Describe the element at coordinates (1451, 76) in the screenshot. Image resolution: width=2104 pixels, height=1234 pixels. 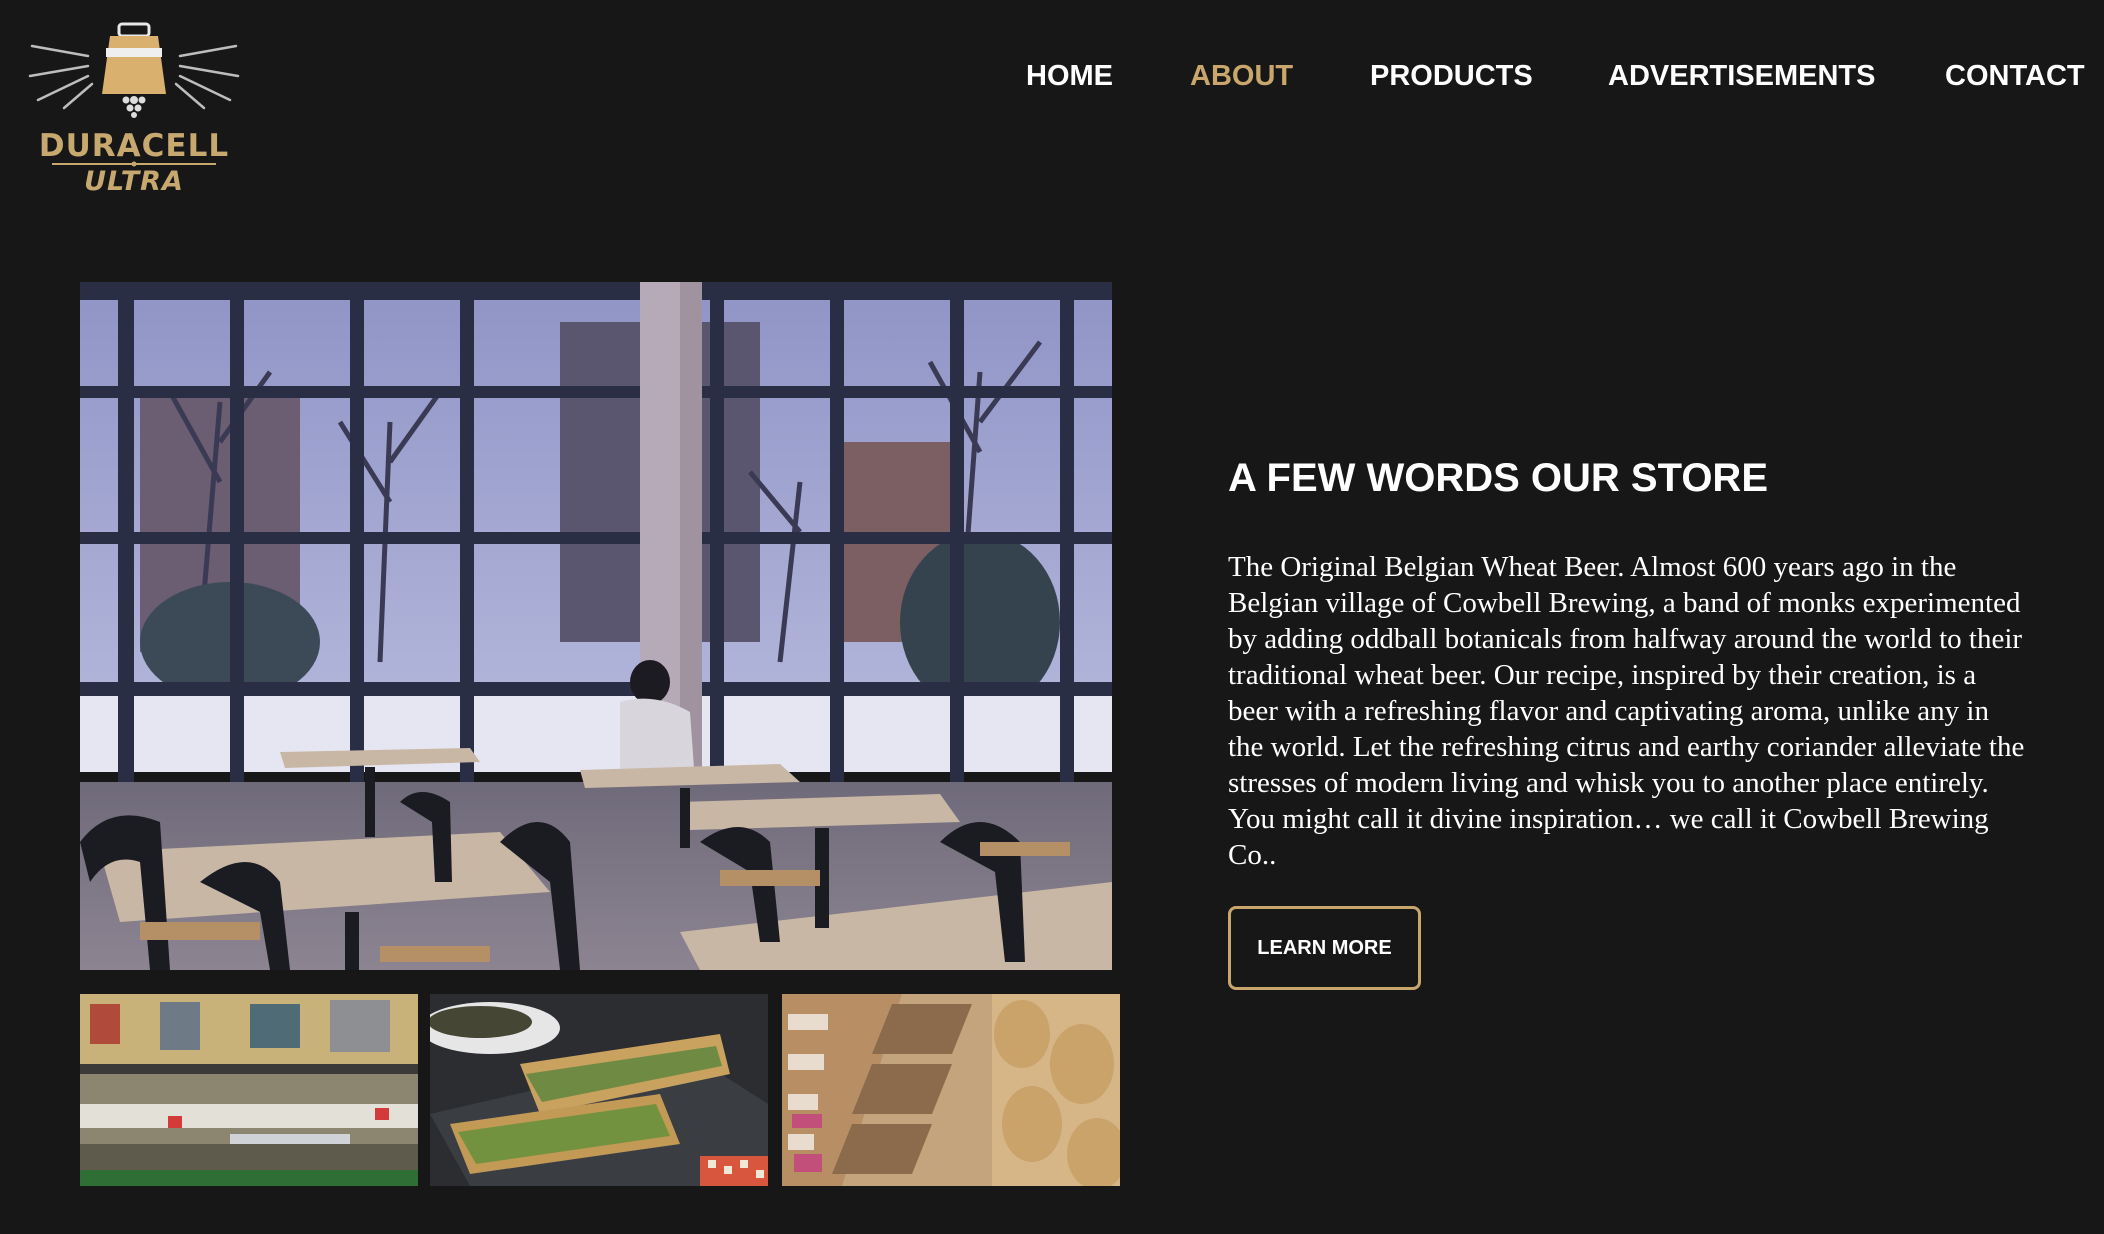
I see `nav-item-products: PRODUCTS` at that location.